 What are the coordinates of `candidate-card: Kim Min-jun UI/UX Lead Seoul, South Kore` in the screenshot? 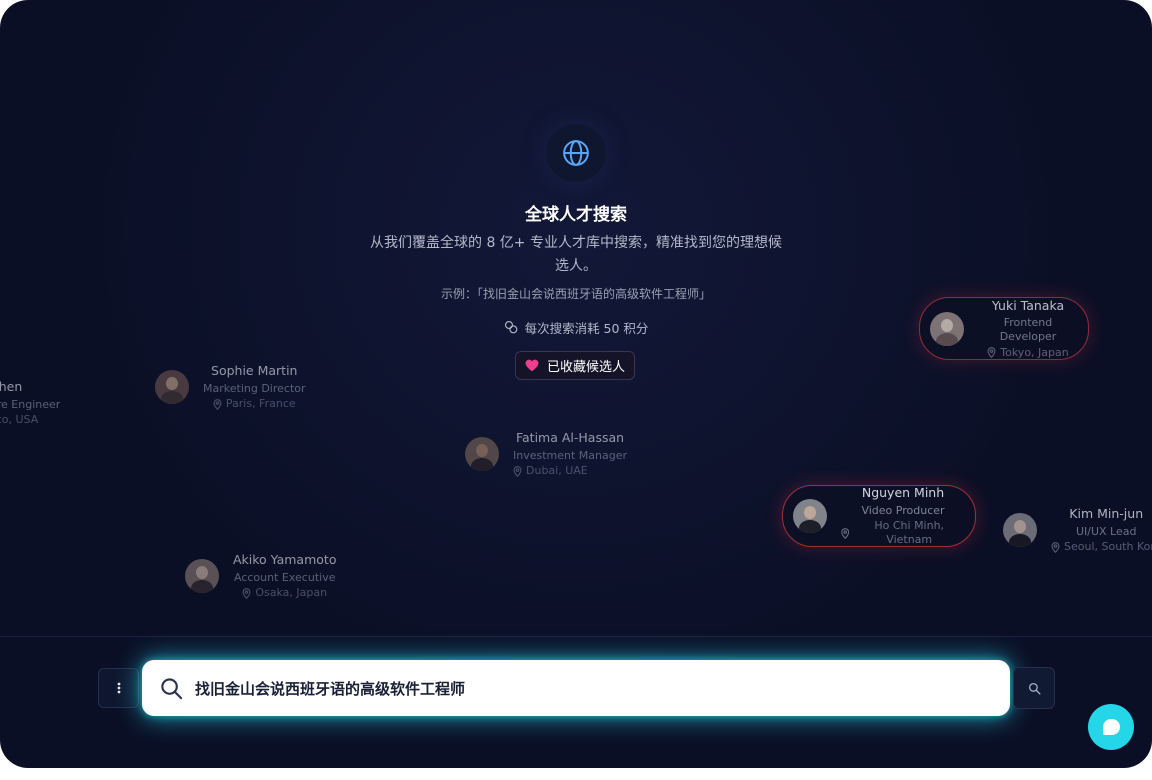 It's located at (1072, 530).